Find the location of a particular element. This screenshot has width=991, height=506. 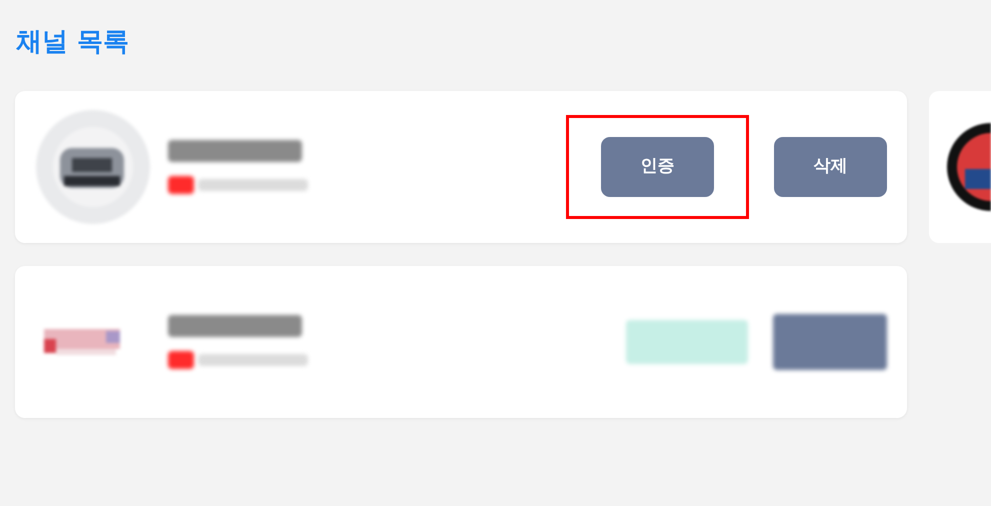

channel-button: 삭제 is located at coordinates (830, 167).